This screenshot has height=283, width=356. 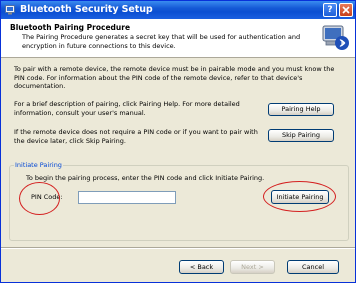 What do you see at coordinates (201, 267) in the screenshot?
I see `back-button: < Back` at bounding box center [201, 267].